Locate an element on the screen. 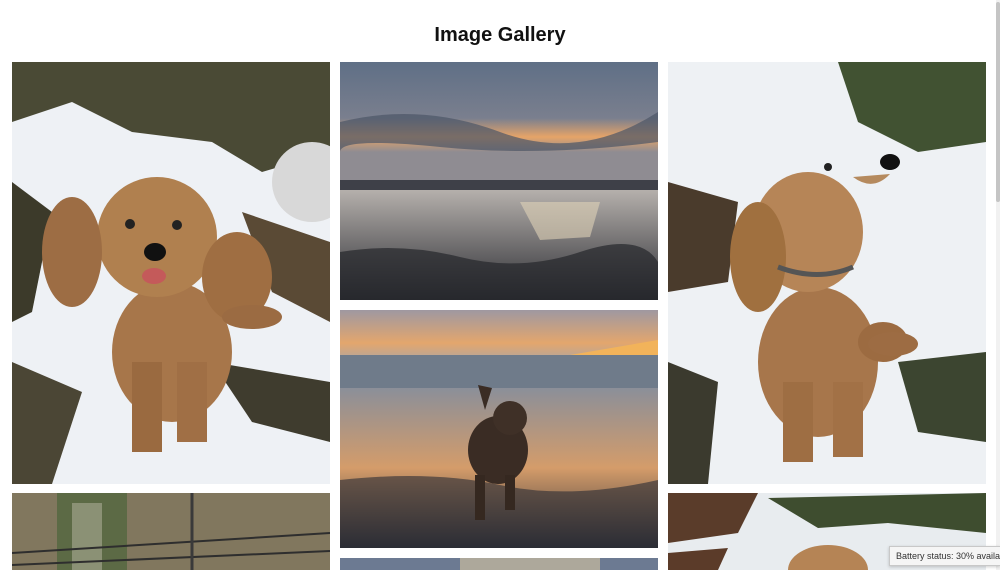  scrollbar-thumb is located at coordinates (998, 102).